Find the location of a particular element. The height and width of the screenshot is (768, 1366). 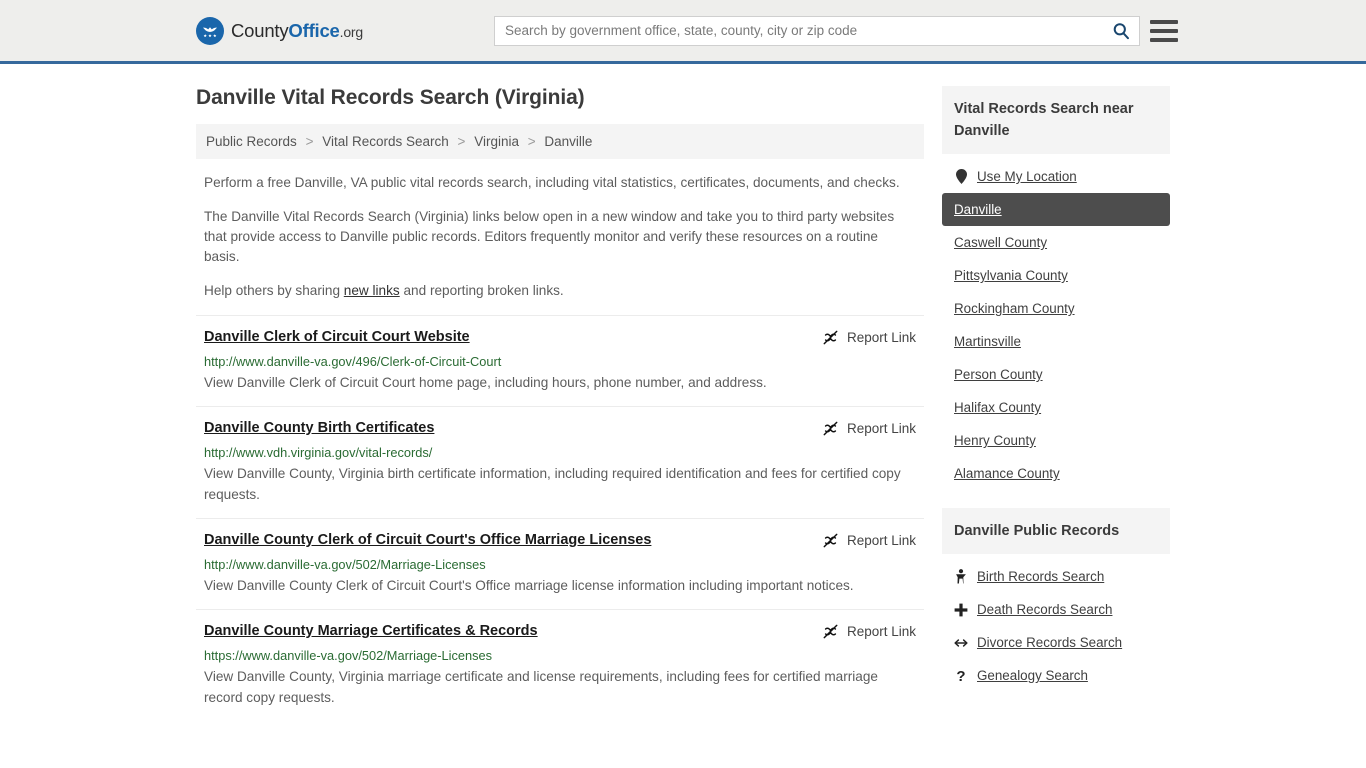

sidebar-item-martinsville: Martinsville is located at coordinates (1056, 341).